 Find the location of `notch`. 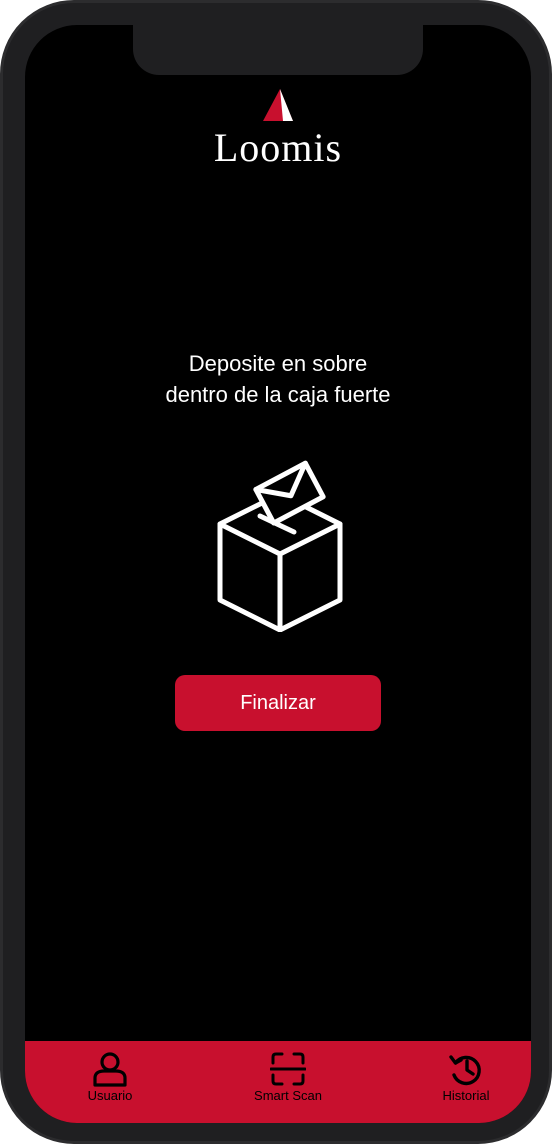

notch is located at coordinates (278, 50).